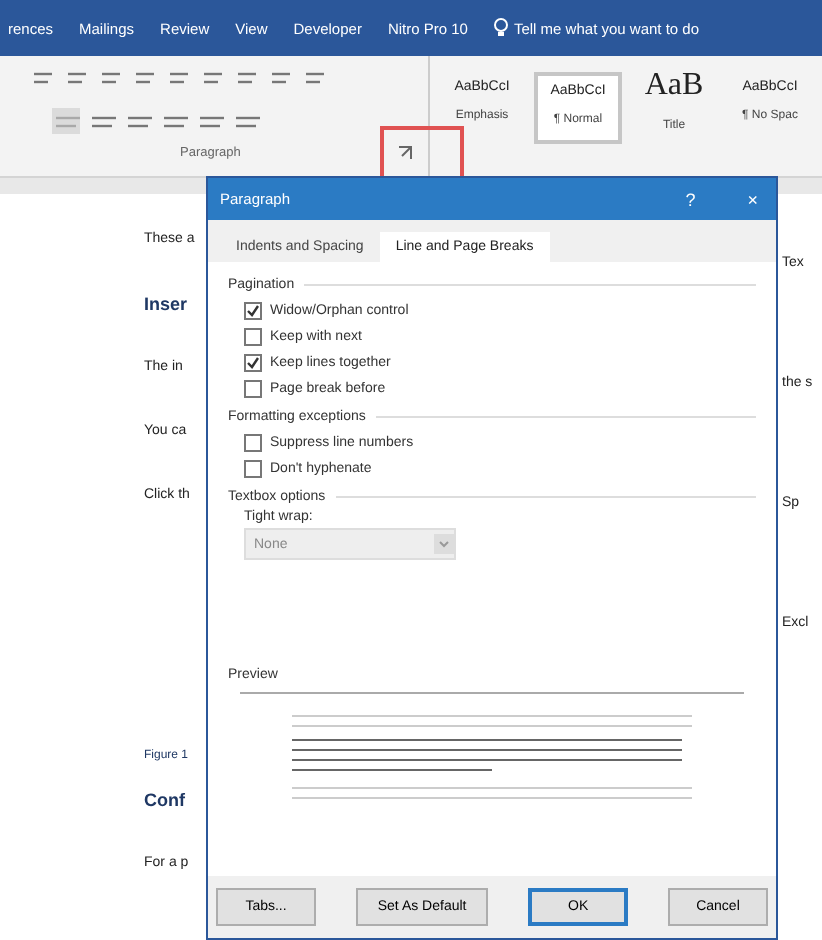 The height and width of the screenshot is (940, 822). I want to click on close-button: ×, so click(752, 199).